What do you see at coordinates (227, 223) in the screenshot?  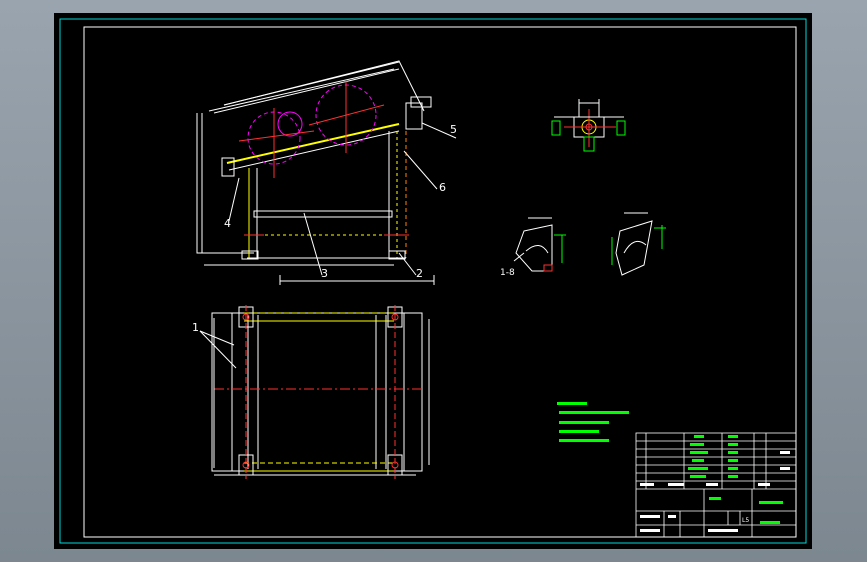 I see `balloon-4: 4` at bounding box center [227, 223].